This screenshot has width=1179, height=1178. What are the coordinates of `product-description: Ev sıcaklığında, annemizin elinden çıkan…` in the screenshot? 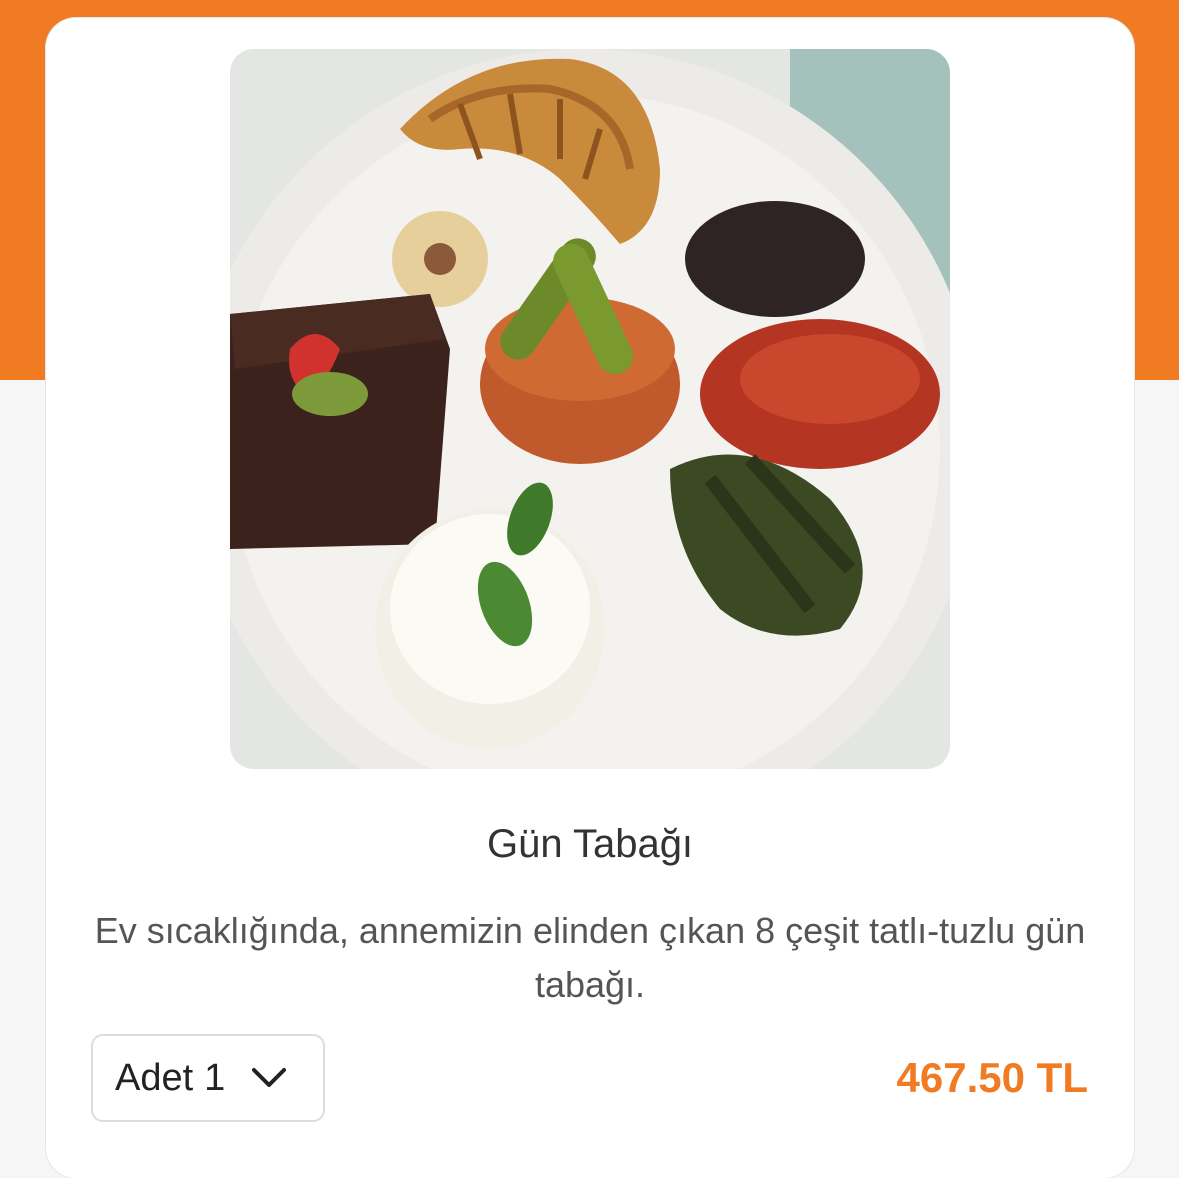 It's located at (590, 957).